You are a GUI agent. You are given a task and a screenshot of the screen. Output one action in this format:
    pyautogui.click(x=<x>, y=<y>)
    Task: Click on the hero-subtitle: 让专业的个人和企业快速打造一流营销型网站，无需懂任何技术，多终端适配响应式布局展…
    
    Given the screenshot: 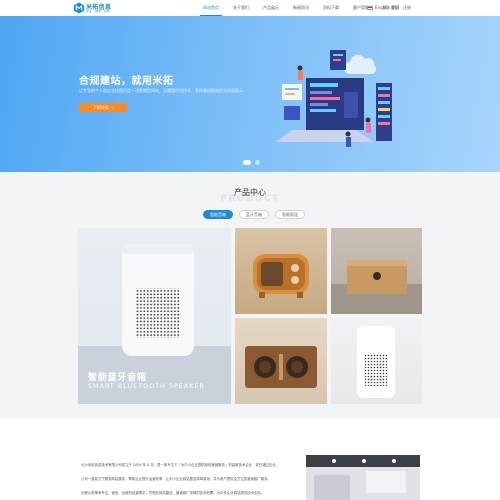 What is the action you would take?
    pyautogui.click(x=161, y=90)
    